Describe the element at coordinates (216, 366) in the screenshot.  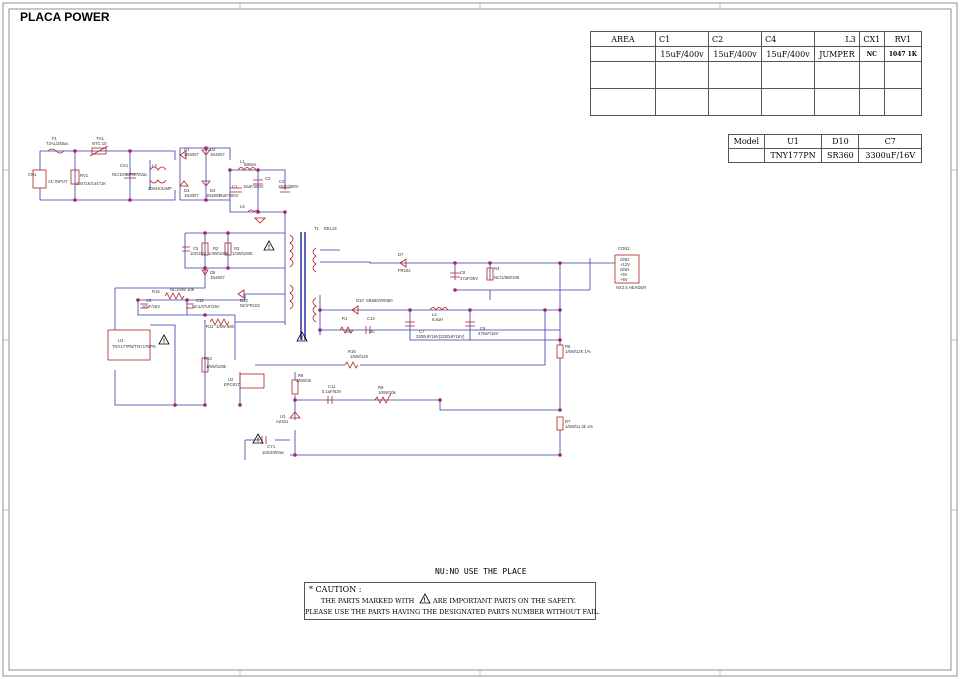
I see `svg-text: 1/6W/100k` at that location.